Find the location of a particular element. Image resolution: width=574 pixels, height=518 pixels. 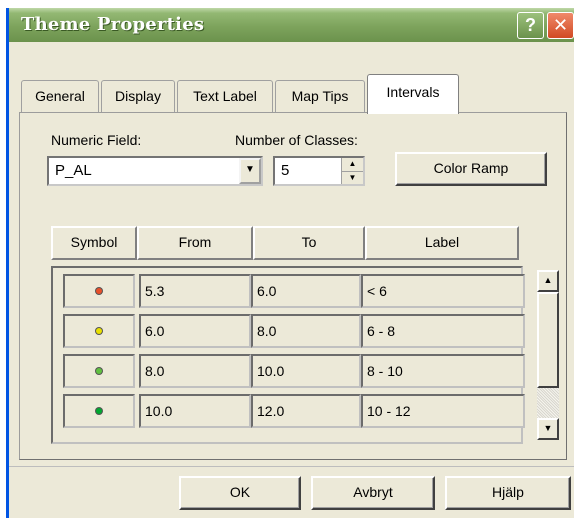

help-button: Hjälp is located at coordinates (508, 493).